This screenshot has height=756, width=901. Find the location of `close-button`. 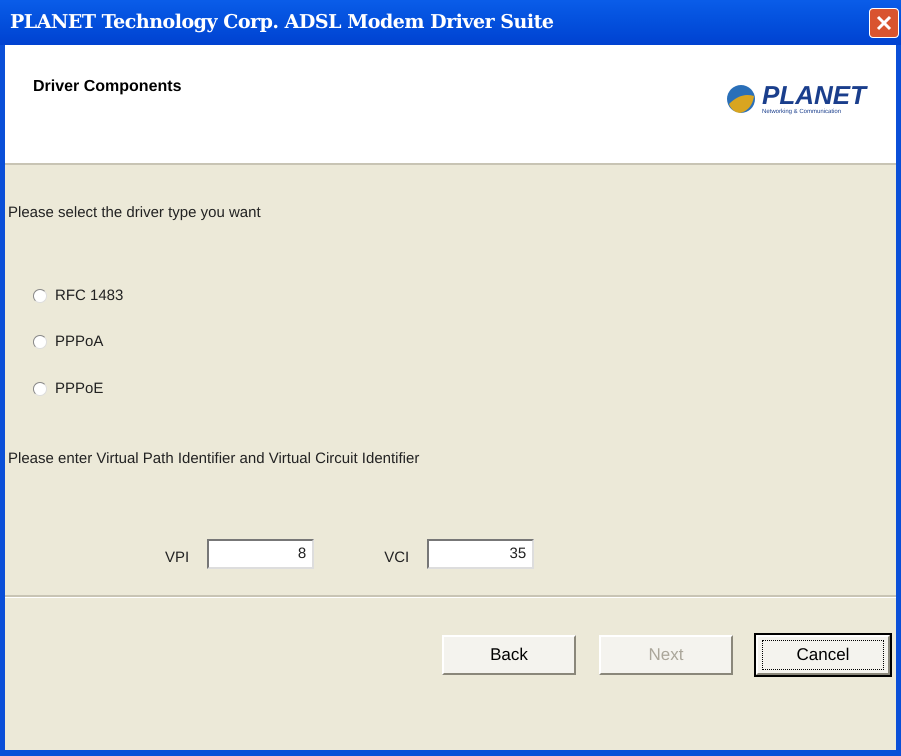

close-button is located at coordinates (884, 23).